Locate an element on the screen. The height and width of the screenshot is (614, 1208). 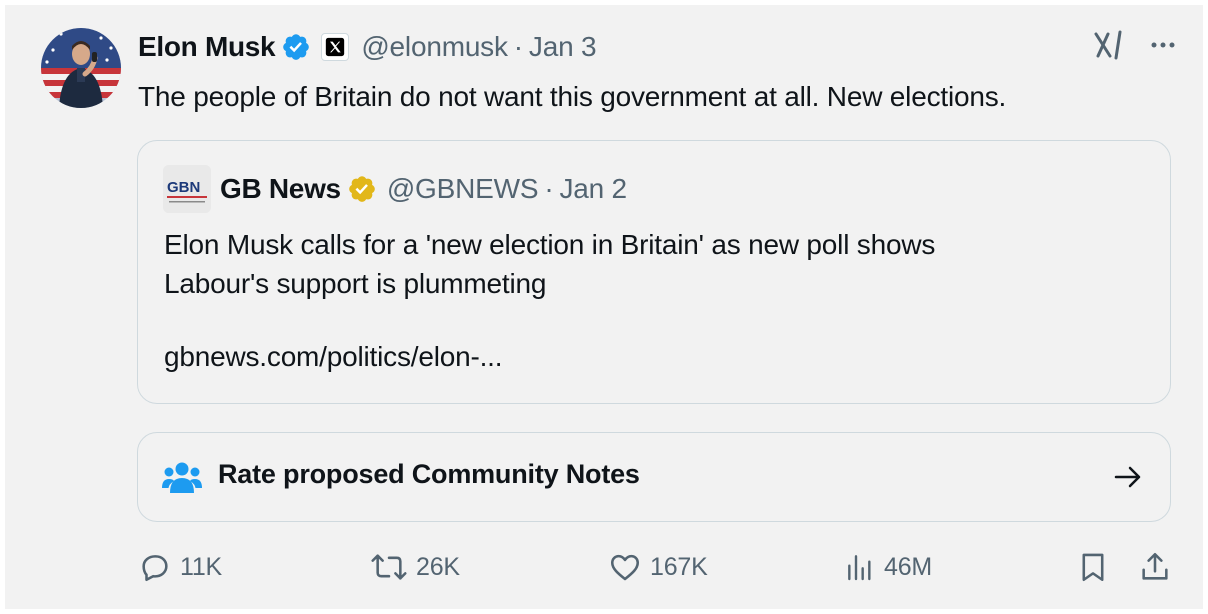
gbnews-logo: GBN is located at coordinates (187, 189).